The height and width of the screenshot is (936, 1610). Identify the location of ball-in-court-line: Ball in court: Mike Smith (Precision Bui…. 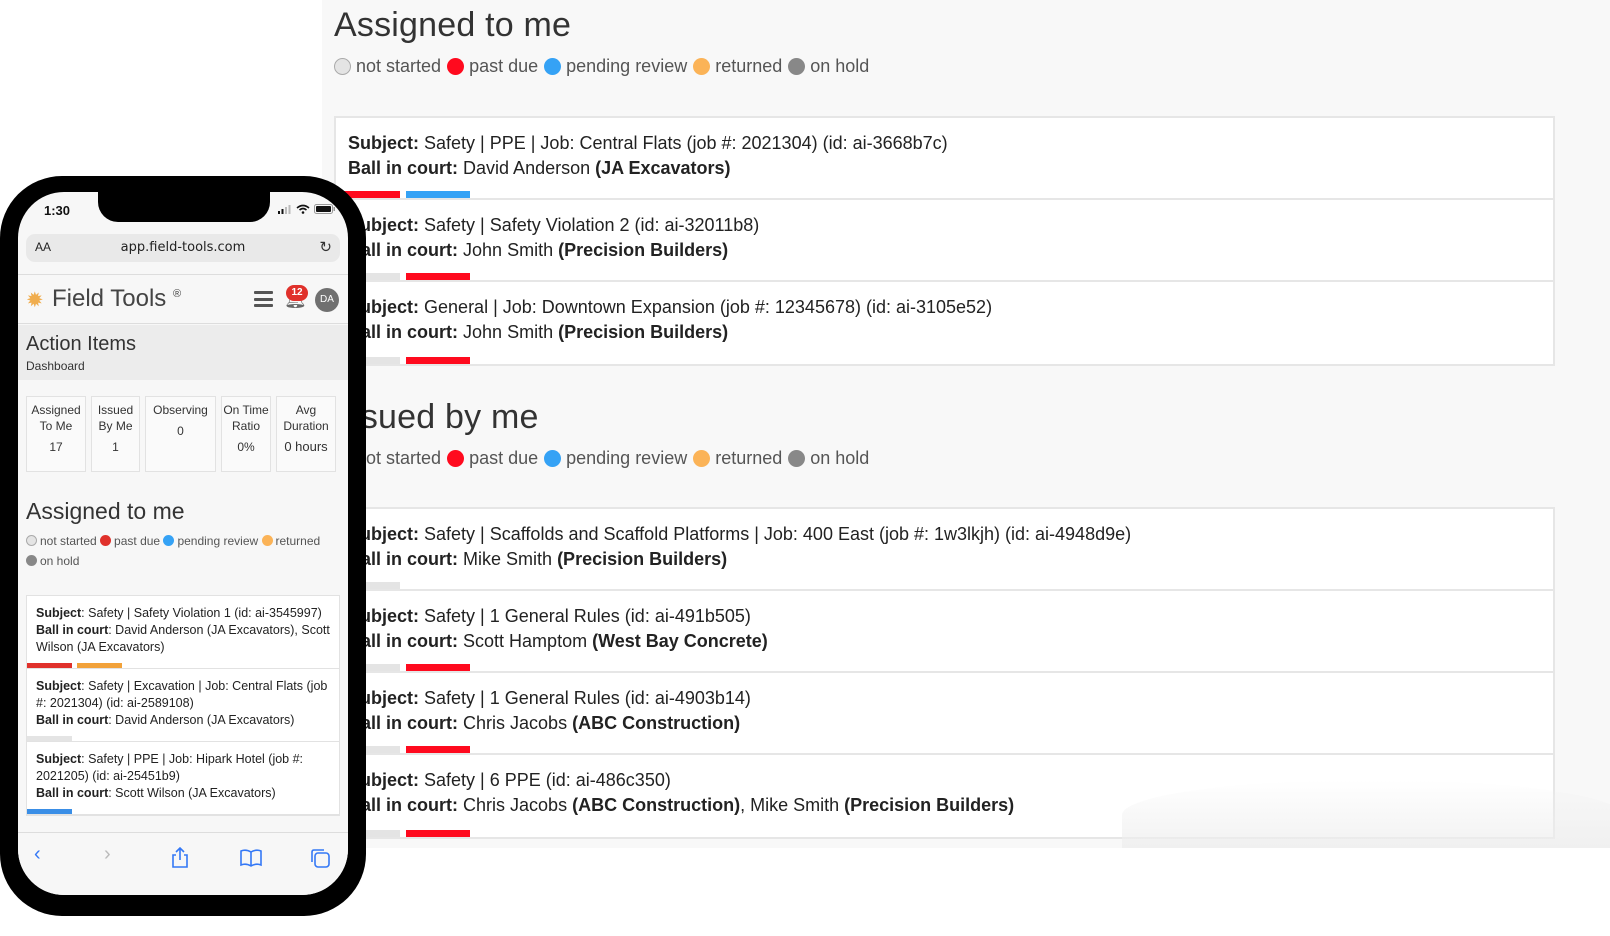
(944, 559).